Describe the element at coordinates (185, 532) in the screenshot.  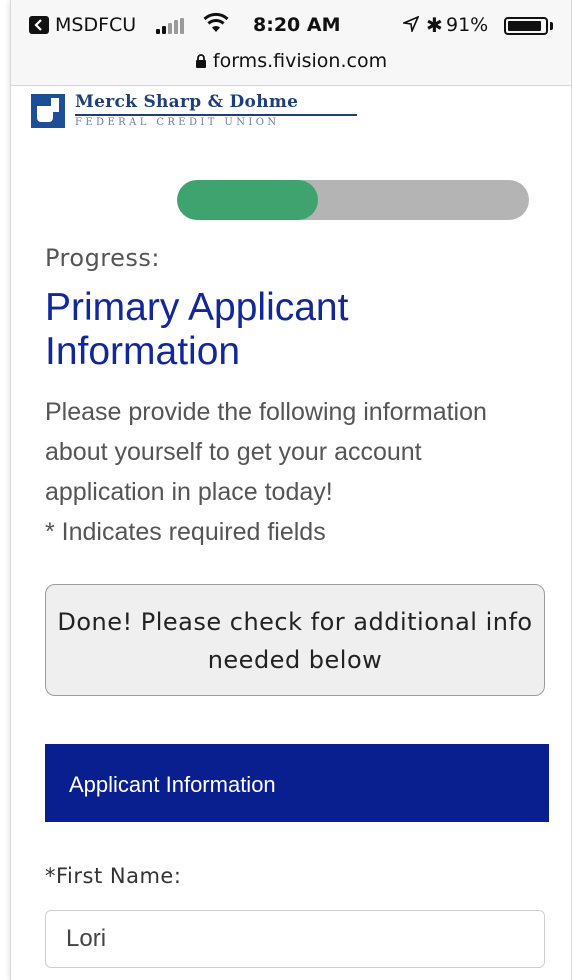
I see `required-fields-note: * Indicates required fields` at that location.